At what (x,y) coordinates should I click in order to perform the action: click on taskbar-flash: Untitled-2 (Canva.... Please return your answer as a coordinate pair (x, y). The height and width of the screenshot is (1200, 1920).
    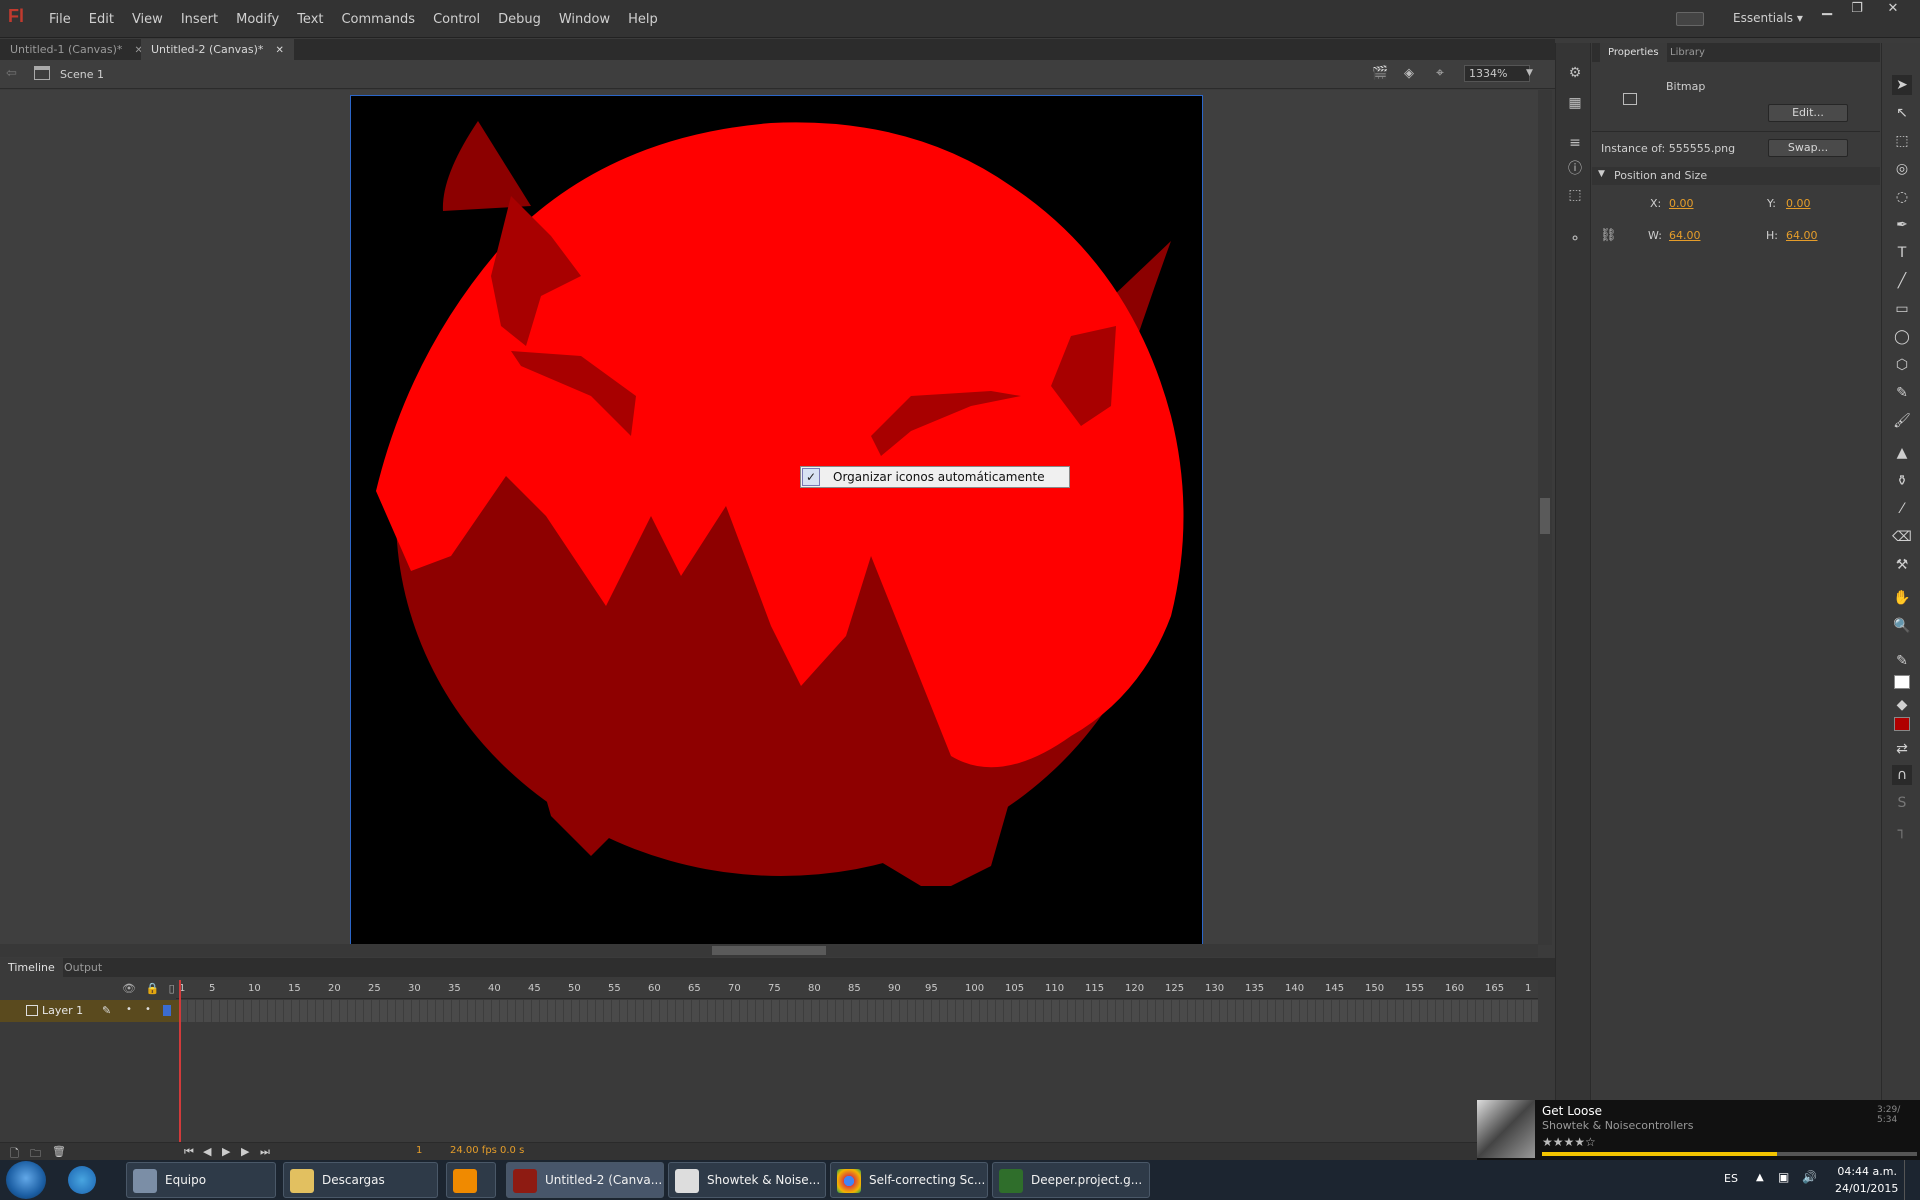
    Looking at the image, I should click on (585, 1180).